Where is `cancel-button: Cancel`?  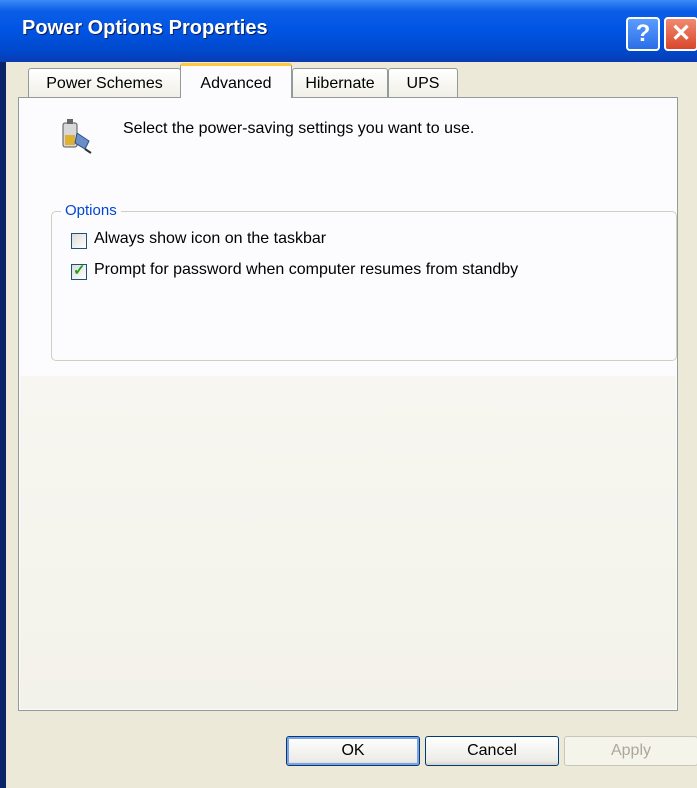 cancel-button: Cancel is located at coordinates (492, 751).